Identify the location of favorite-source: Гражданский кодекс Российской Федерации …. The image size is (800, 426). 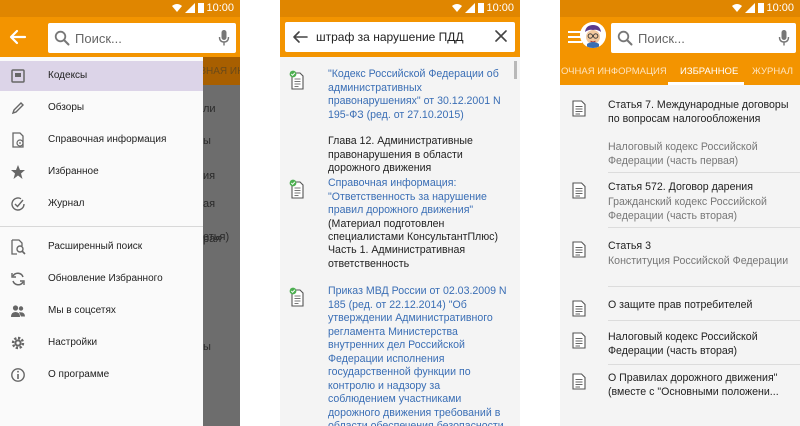
(687, 209).